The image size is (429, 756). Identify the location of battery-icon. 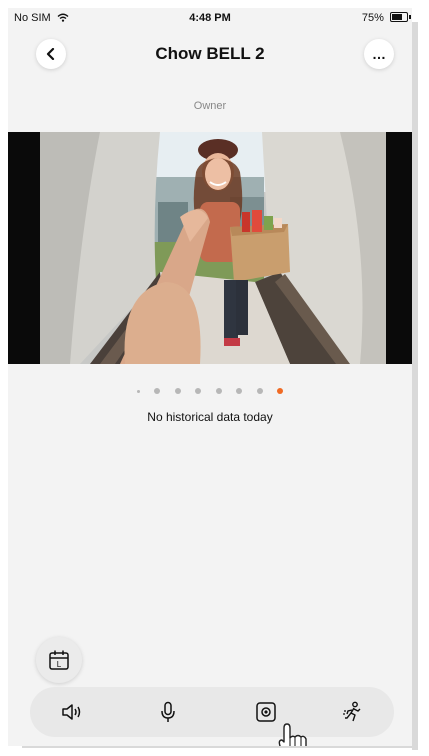
(400, 17).